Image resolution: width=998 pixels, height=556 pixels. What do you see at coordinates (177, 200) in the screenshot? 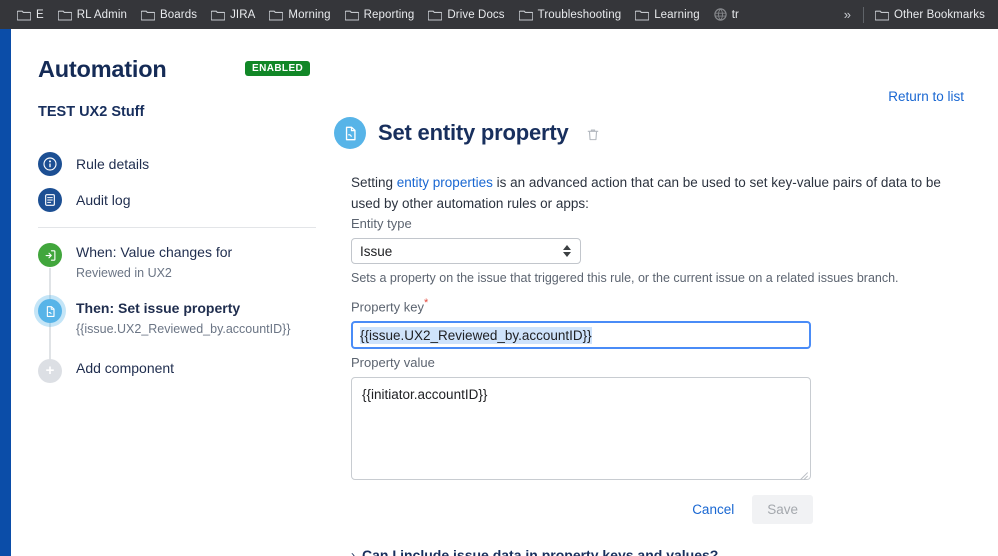
I see `sidebar-item-audit-log: Audit log` at bounding box center [177, 200].